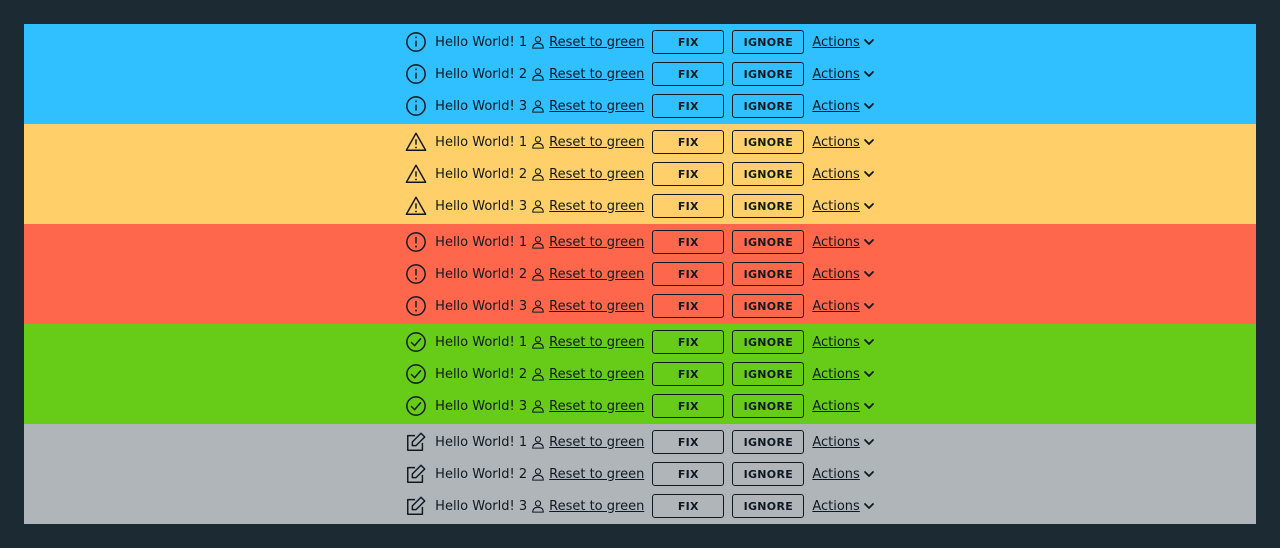  I want to click on info-circle-icon, so click(416, 42).